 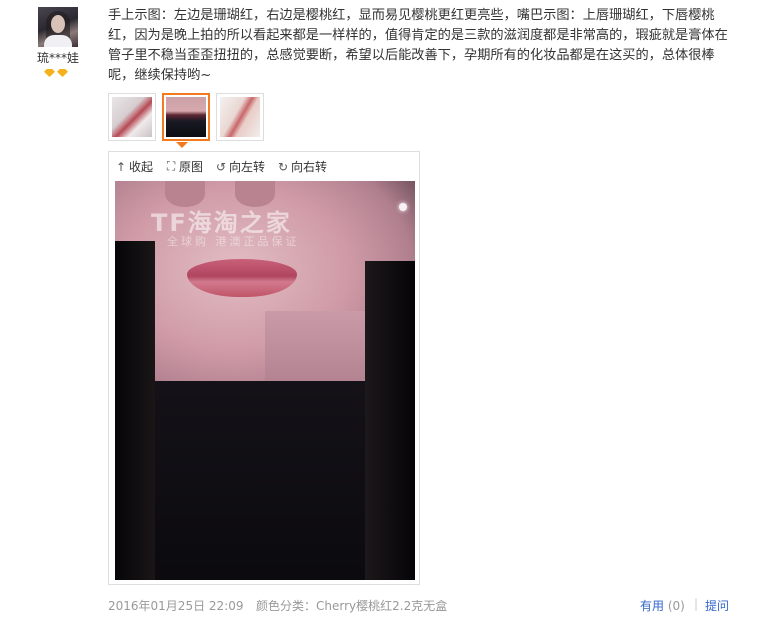 What do you see at coordinates (352, 606) in the screenshot?
I see `product-spec: 颜色分类：Cherry樱桃红2.2克无盒` at bounding box center [352, 606].